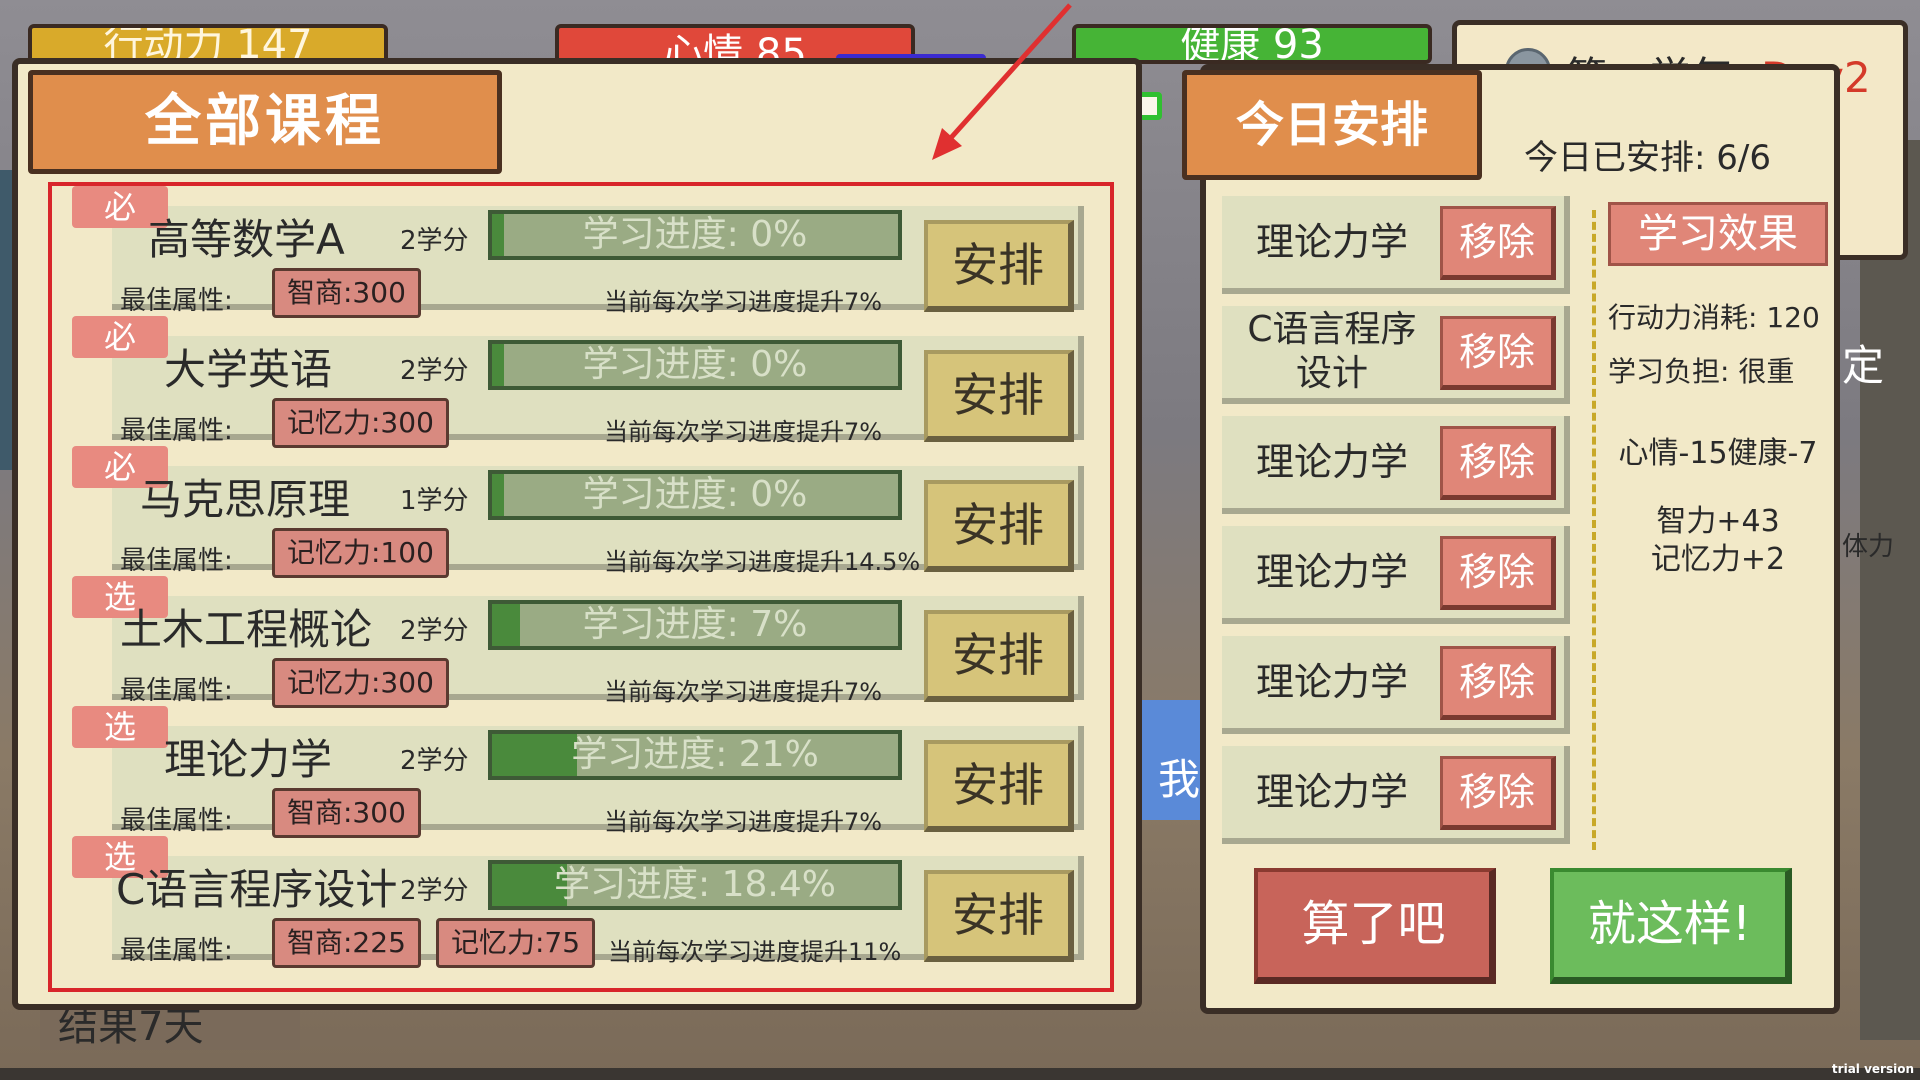 This screenshot has width=1920, height=1080. What do you see at coordinates (1701, 371) in the screenshot?
I see `effect-line: 学习负担: 很重` at bounding box center [1701, 371].